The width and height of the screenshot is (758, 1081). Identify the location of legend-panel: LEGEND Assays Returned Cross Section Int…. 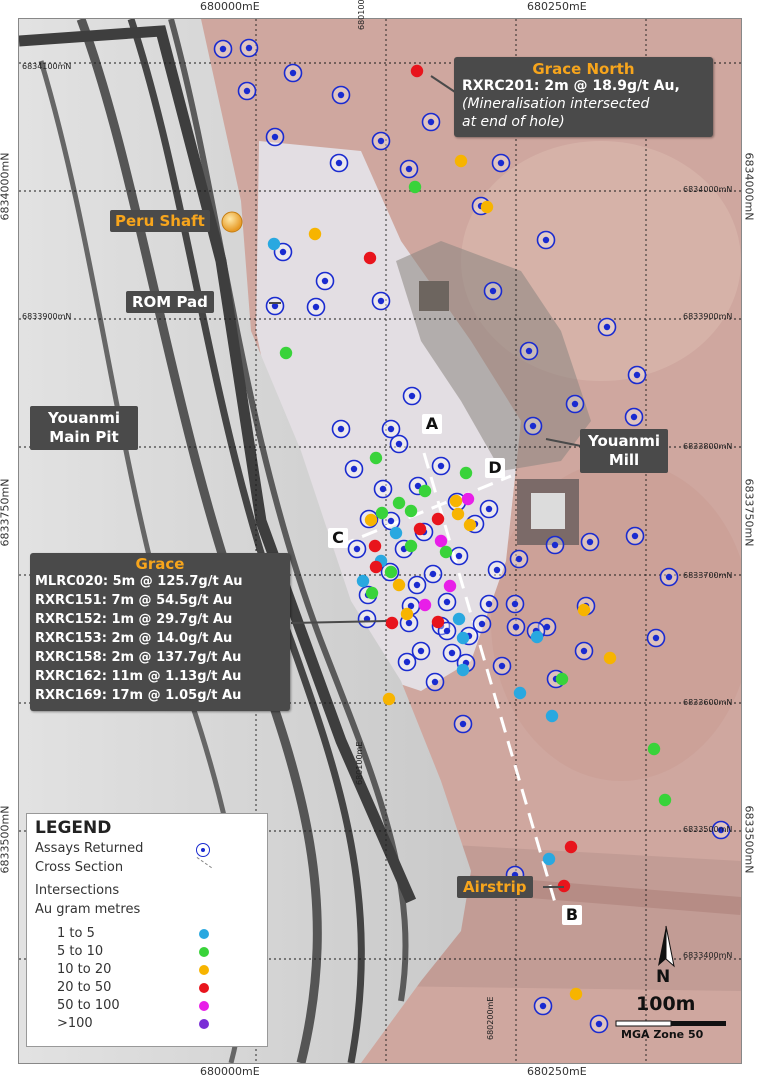
(147, 930).